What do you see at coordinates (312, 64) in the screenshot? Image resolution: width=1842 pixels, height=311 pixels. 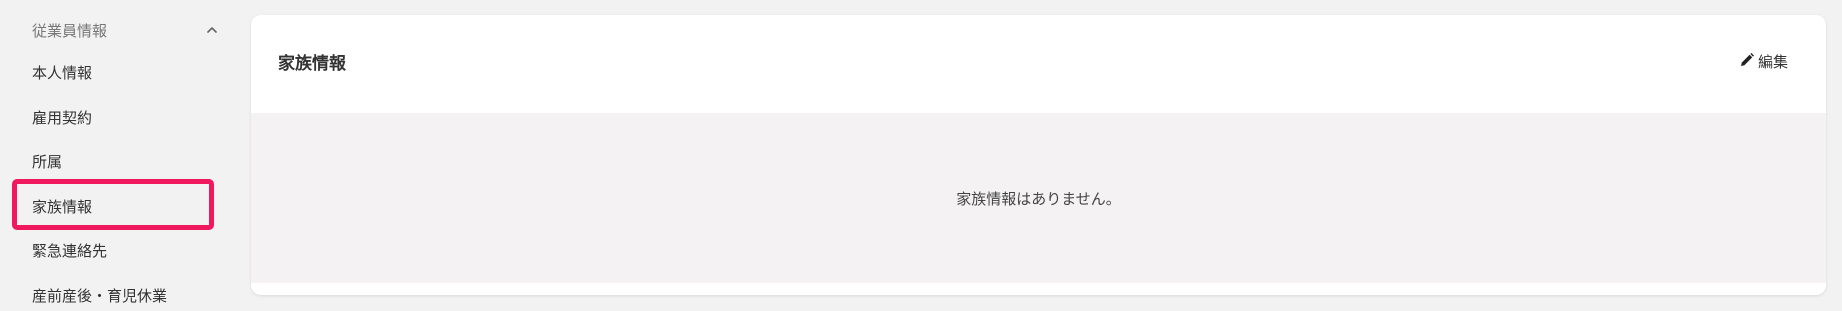 I see `card-title: 家族情報` at bounding box center [312, 64].